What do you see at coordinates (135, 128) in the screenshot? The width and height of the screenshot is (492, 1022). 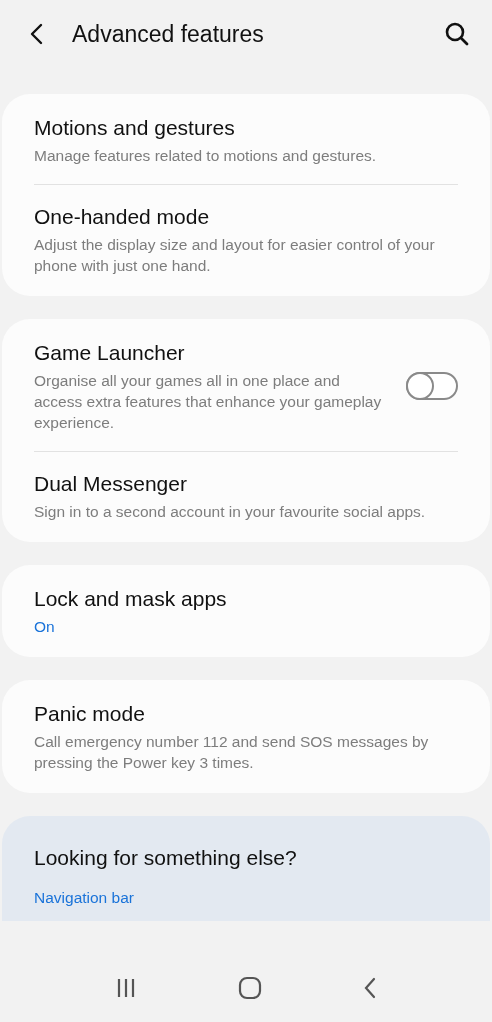 I see `setting-title: Motions and gestures` at bounding box center [135, 128].